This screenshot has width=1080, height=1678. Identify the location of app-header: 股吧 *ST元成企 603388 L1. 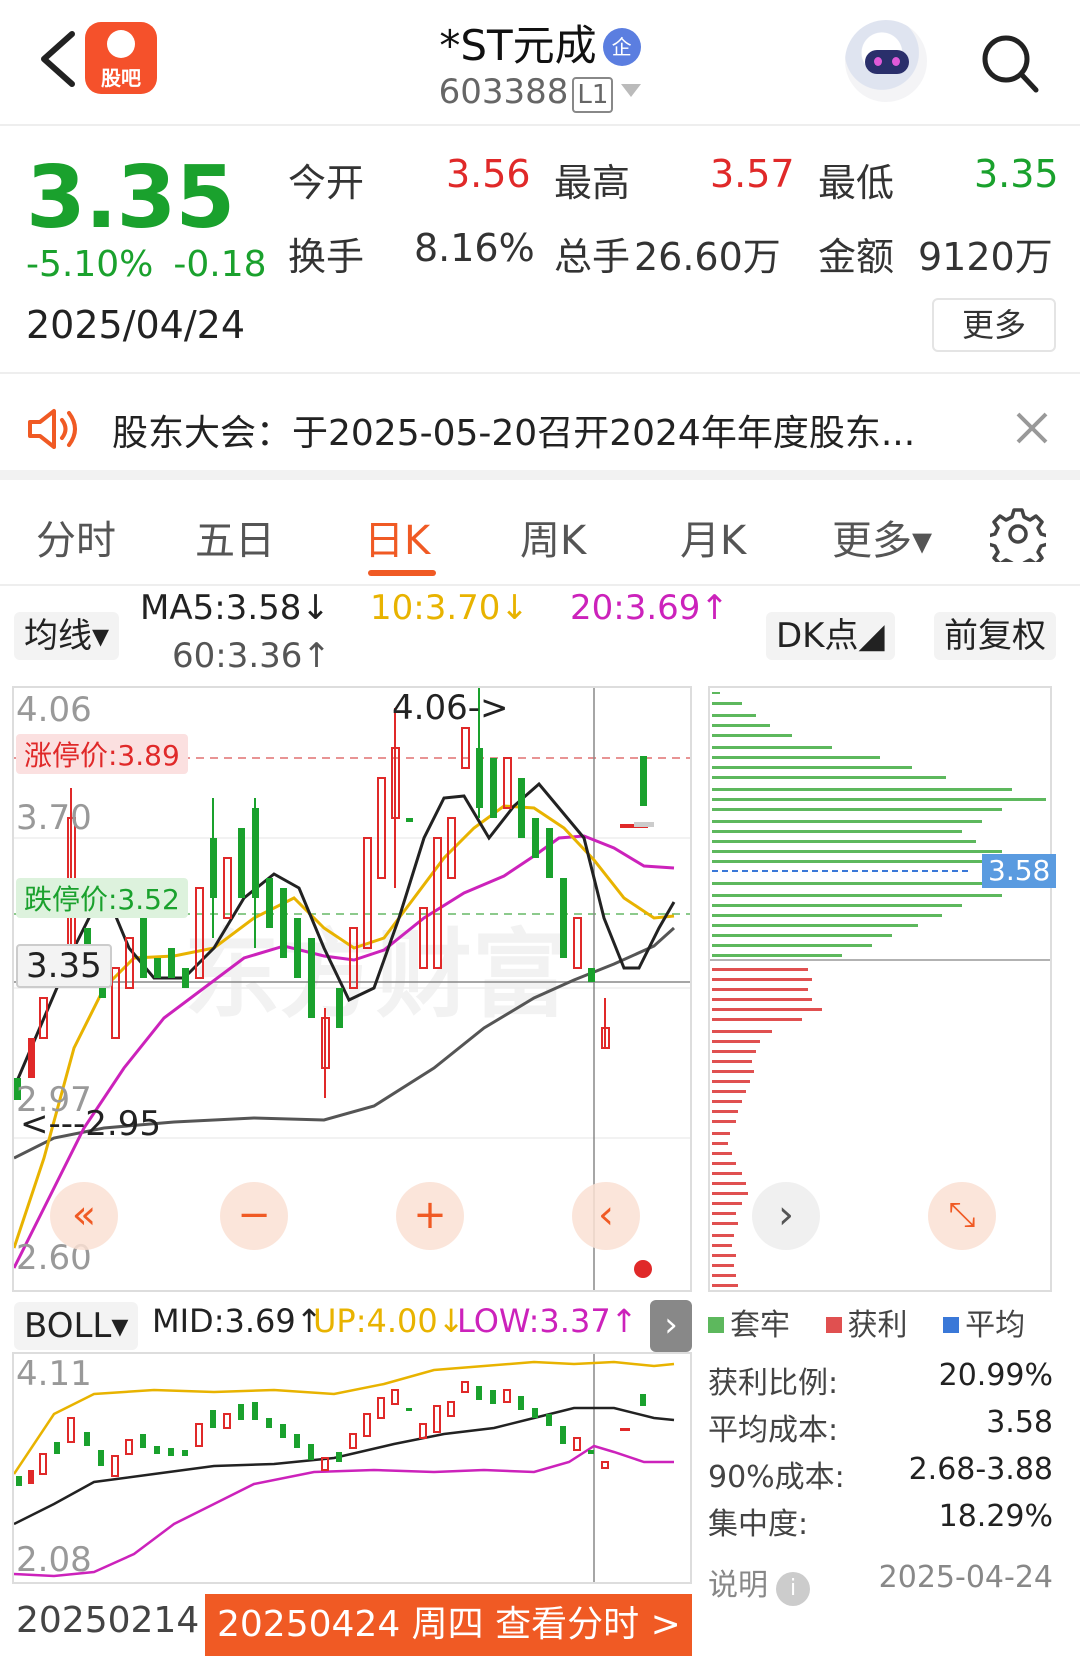
(540, 63).